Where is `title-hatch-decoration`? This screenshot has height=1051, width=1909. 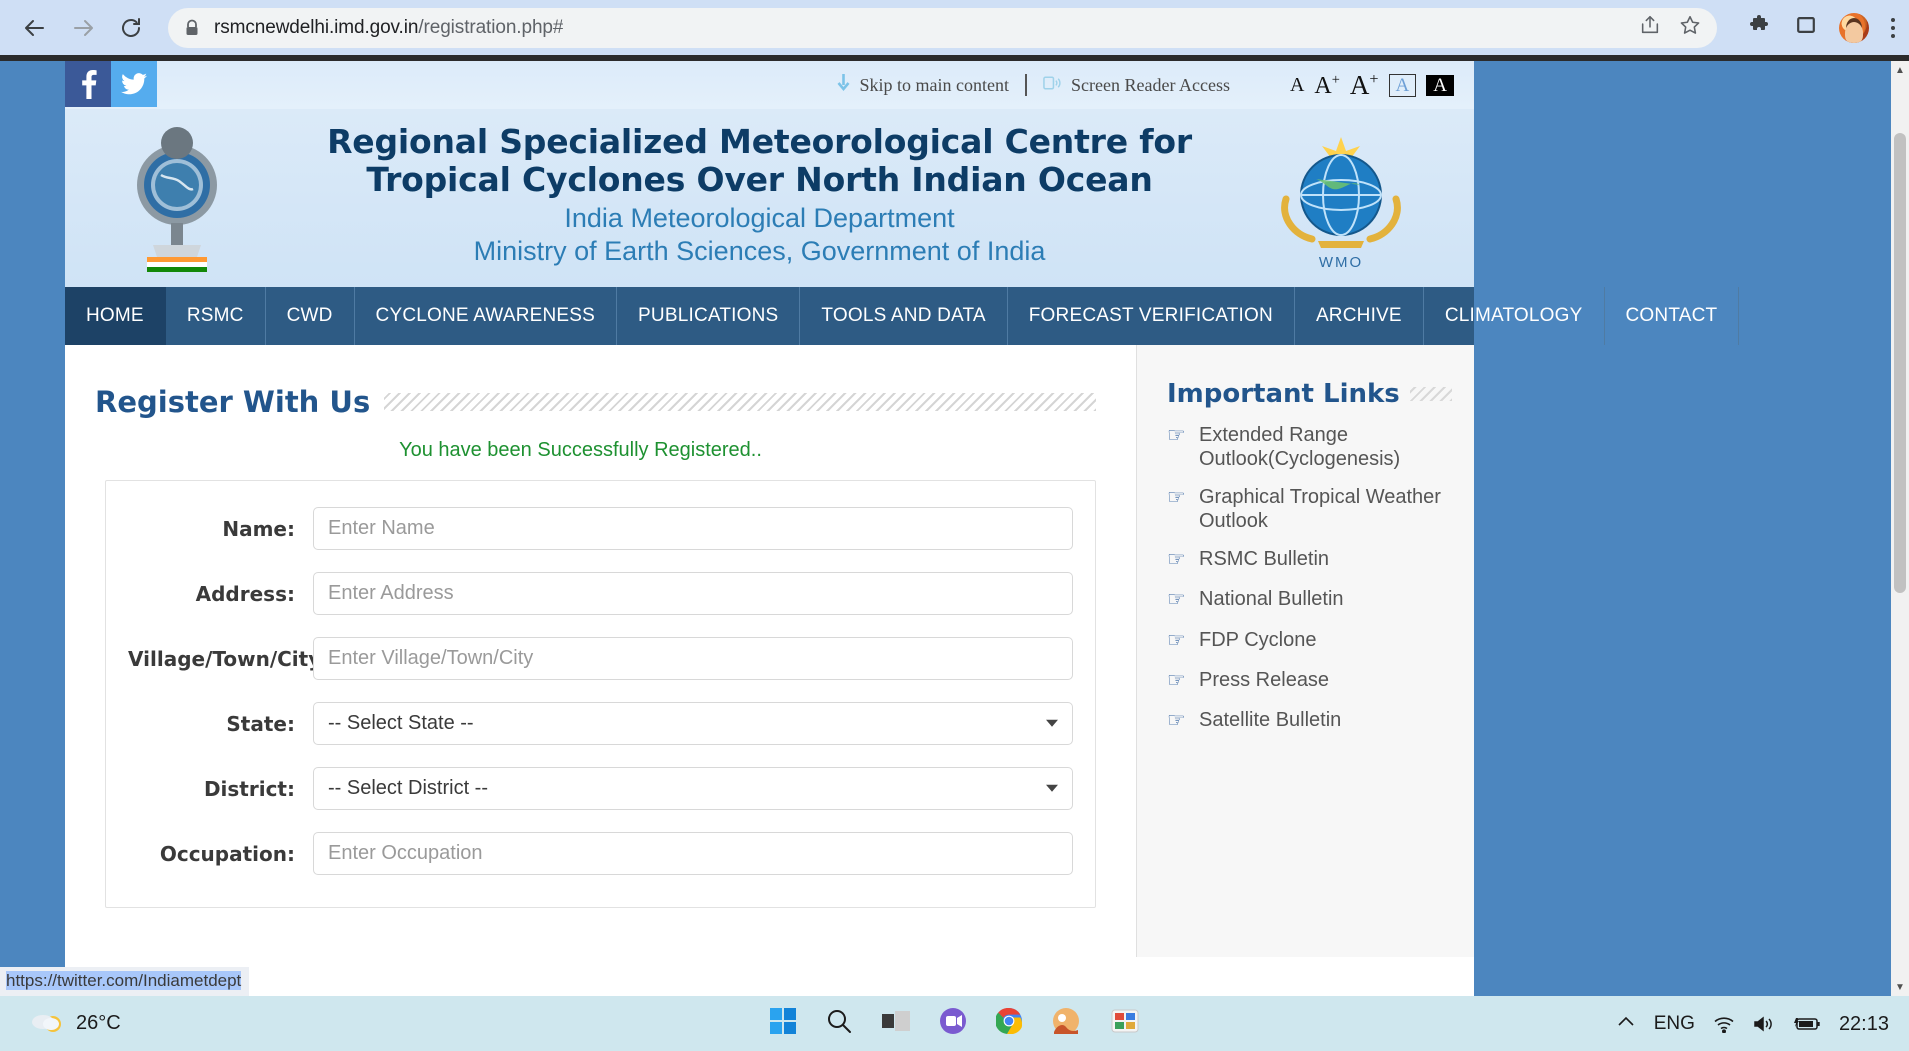
title-hatch-decoration is located at coordinates (740, 402).